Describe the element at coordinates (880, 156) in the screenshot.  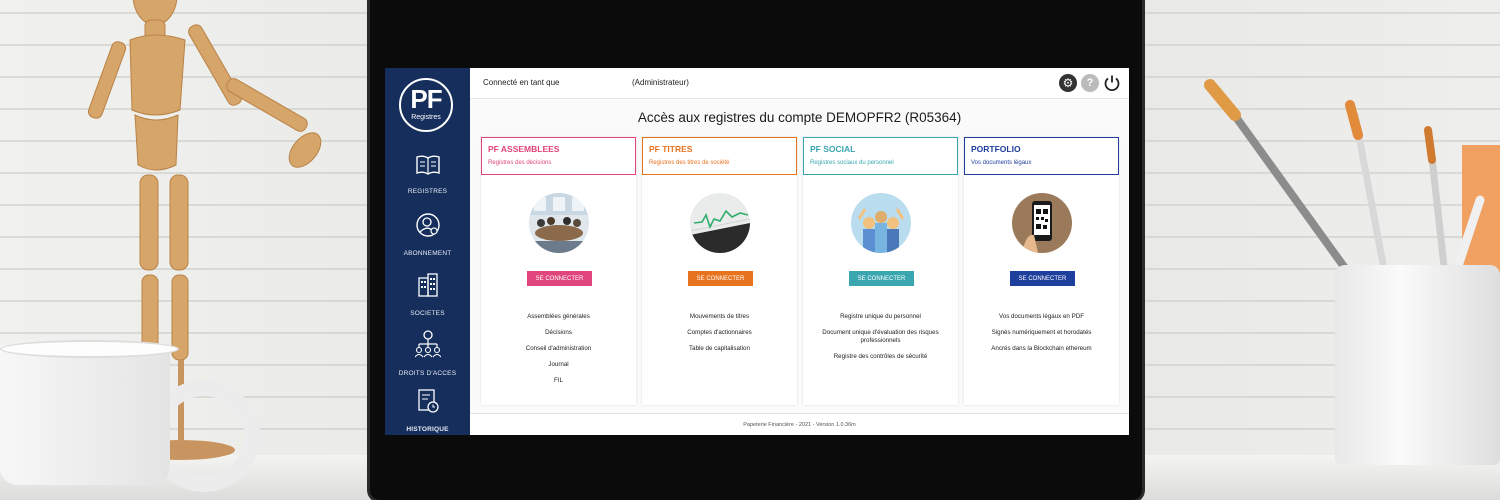
I see `card-header: PF SOCIAL Registres sociaux du personnel` at that location.